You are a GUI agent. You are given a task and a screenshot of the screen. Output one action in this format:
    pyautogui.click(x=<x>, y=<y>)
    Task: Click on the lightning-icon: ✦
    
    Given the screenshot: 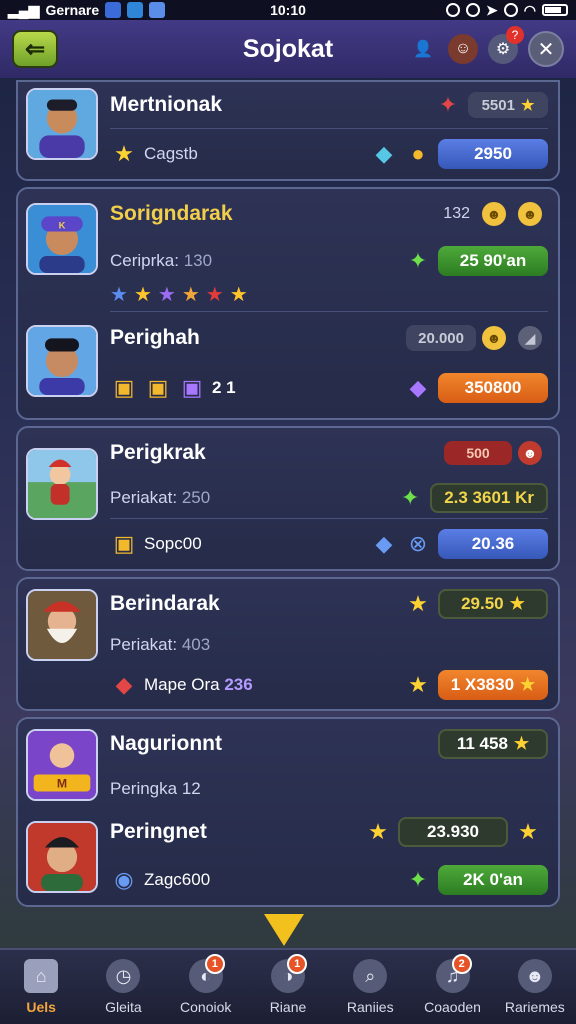 What is the action you would take?
    pyautogui.click(x=448, y=104)
    